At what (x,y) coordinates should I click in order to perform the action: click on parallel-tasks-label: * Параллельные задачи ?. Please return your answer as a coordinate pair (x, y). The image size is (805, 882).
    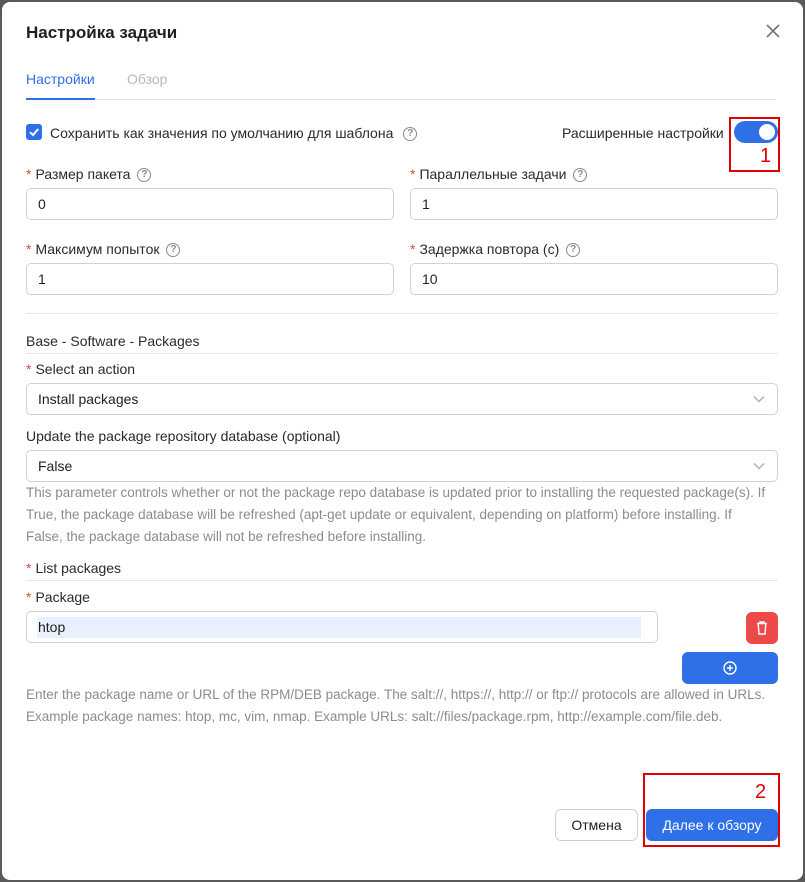
    Looking at the image, I should click on (499, 174).